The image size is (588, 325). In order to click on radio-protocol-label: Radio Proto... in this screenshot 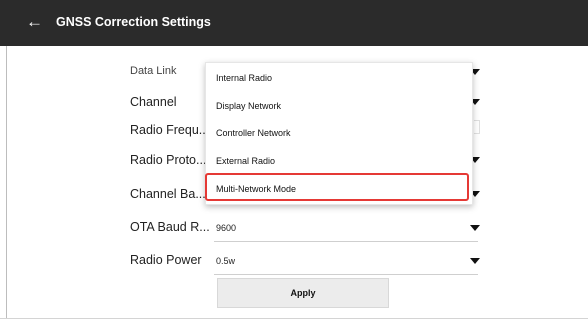, I will do `click(168, 160)`.